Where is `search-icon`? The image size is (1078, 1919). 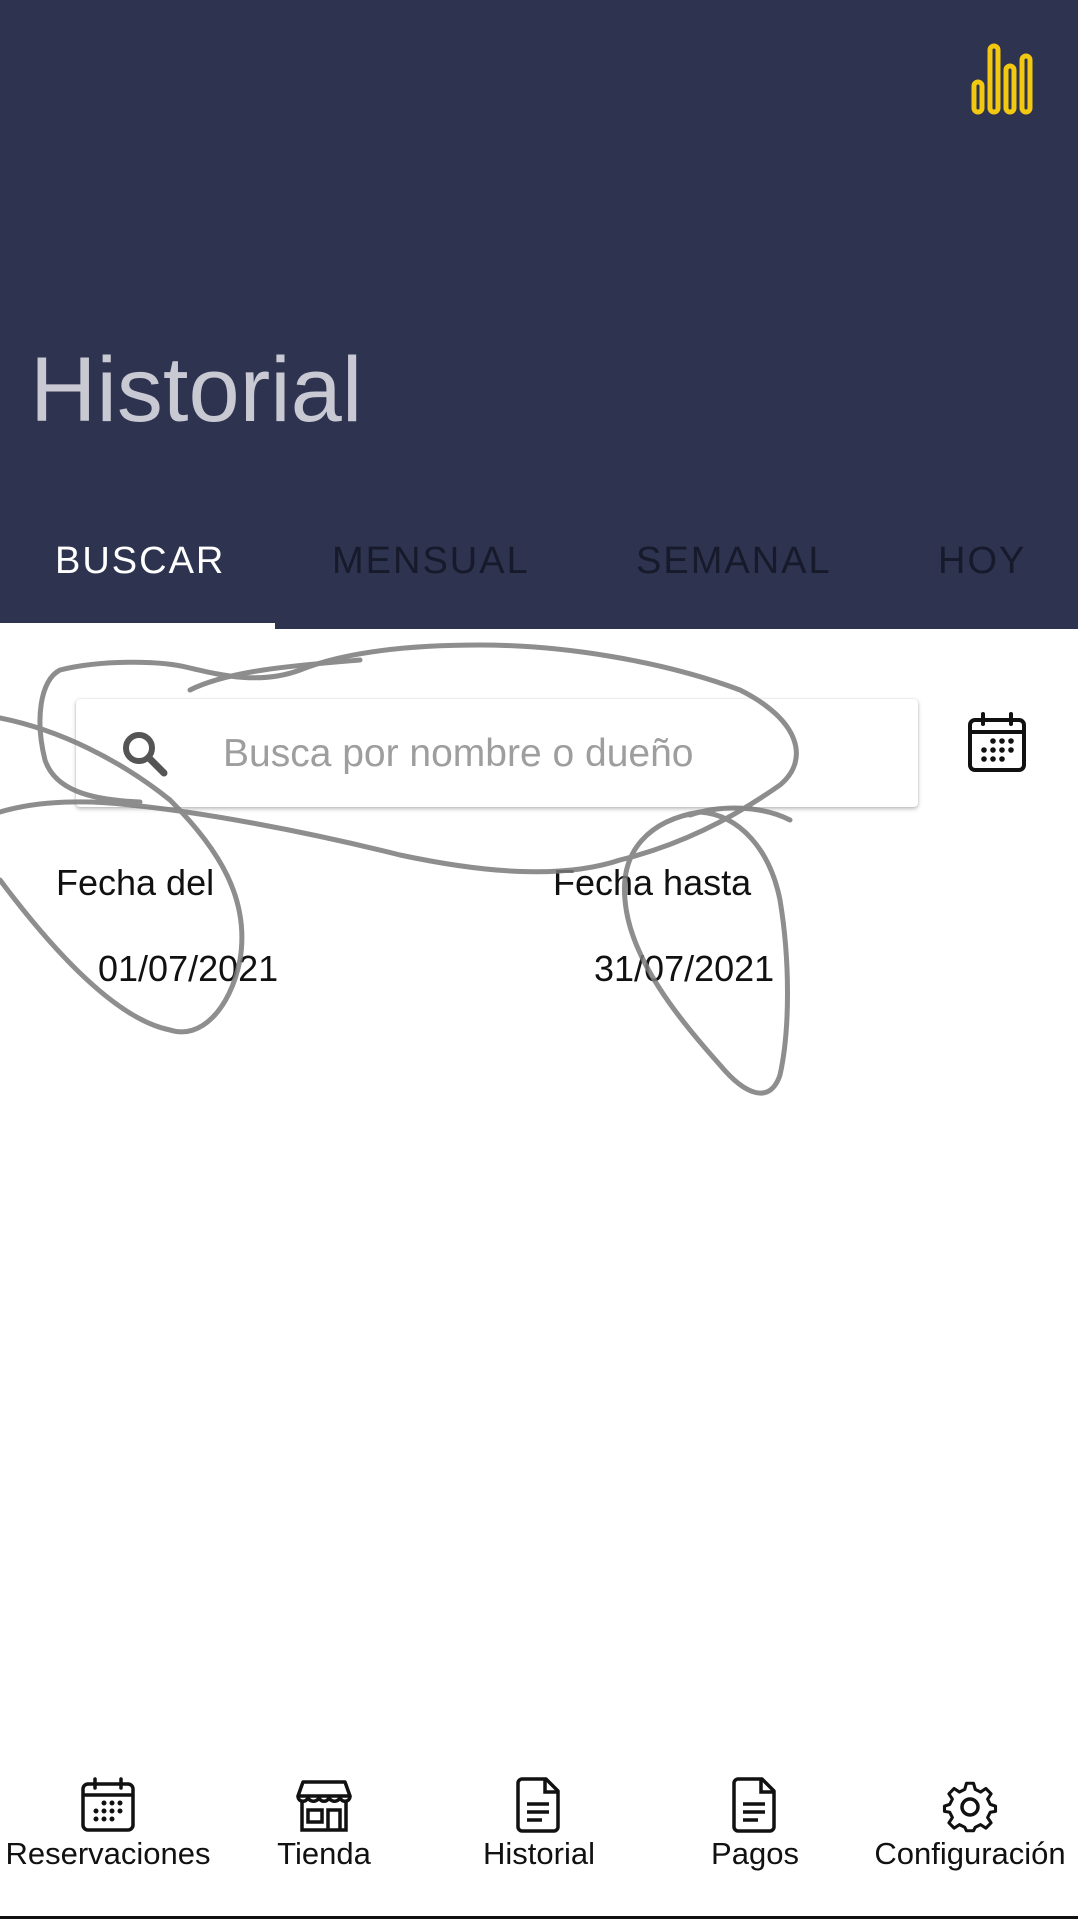
search-icon is located at coordinates (145, 754).